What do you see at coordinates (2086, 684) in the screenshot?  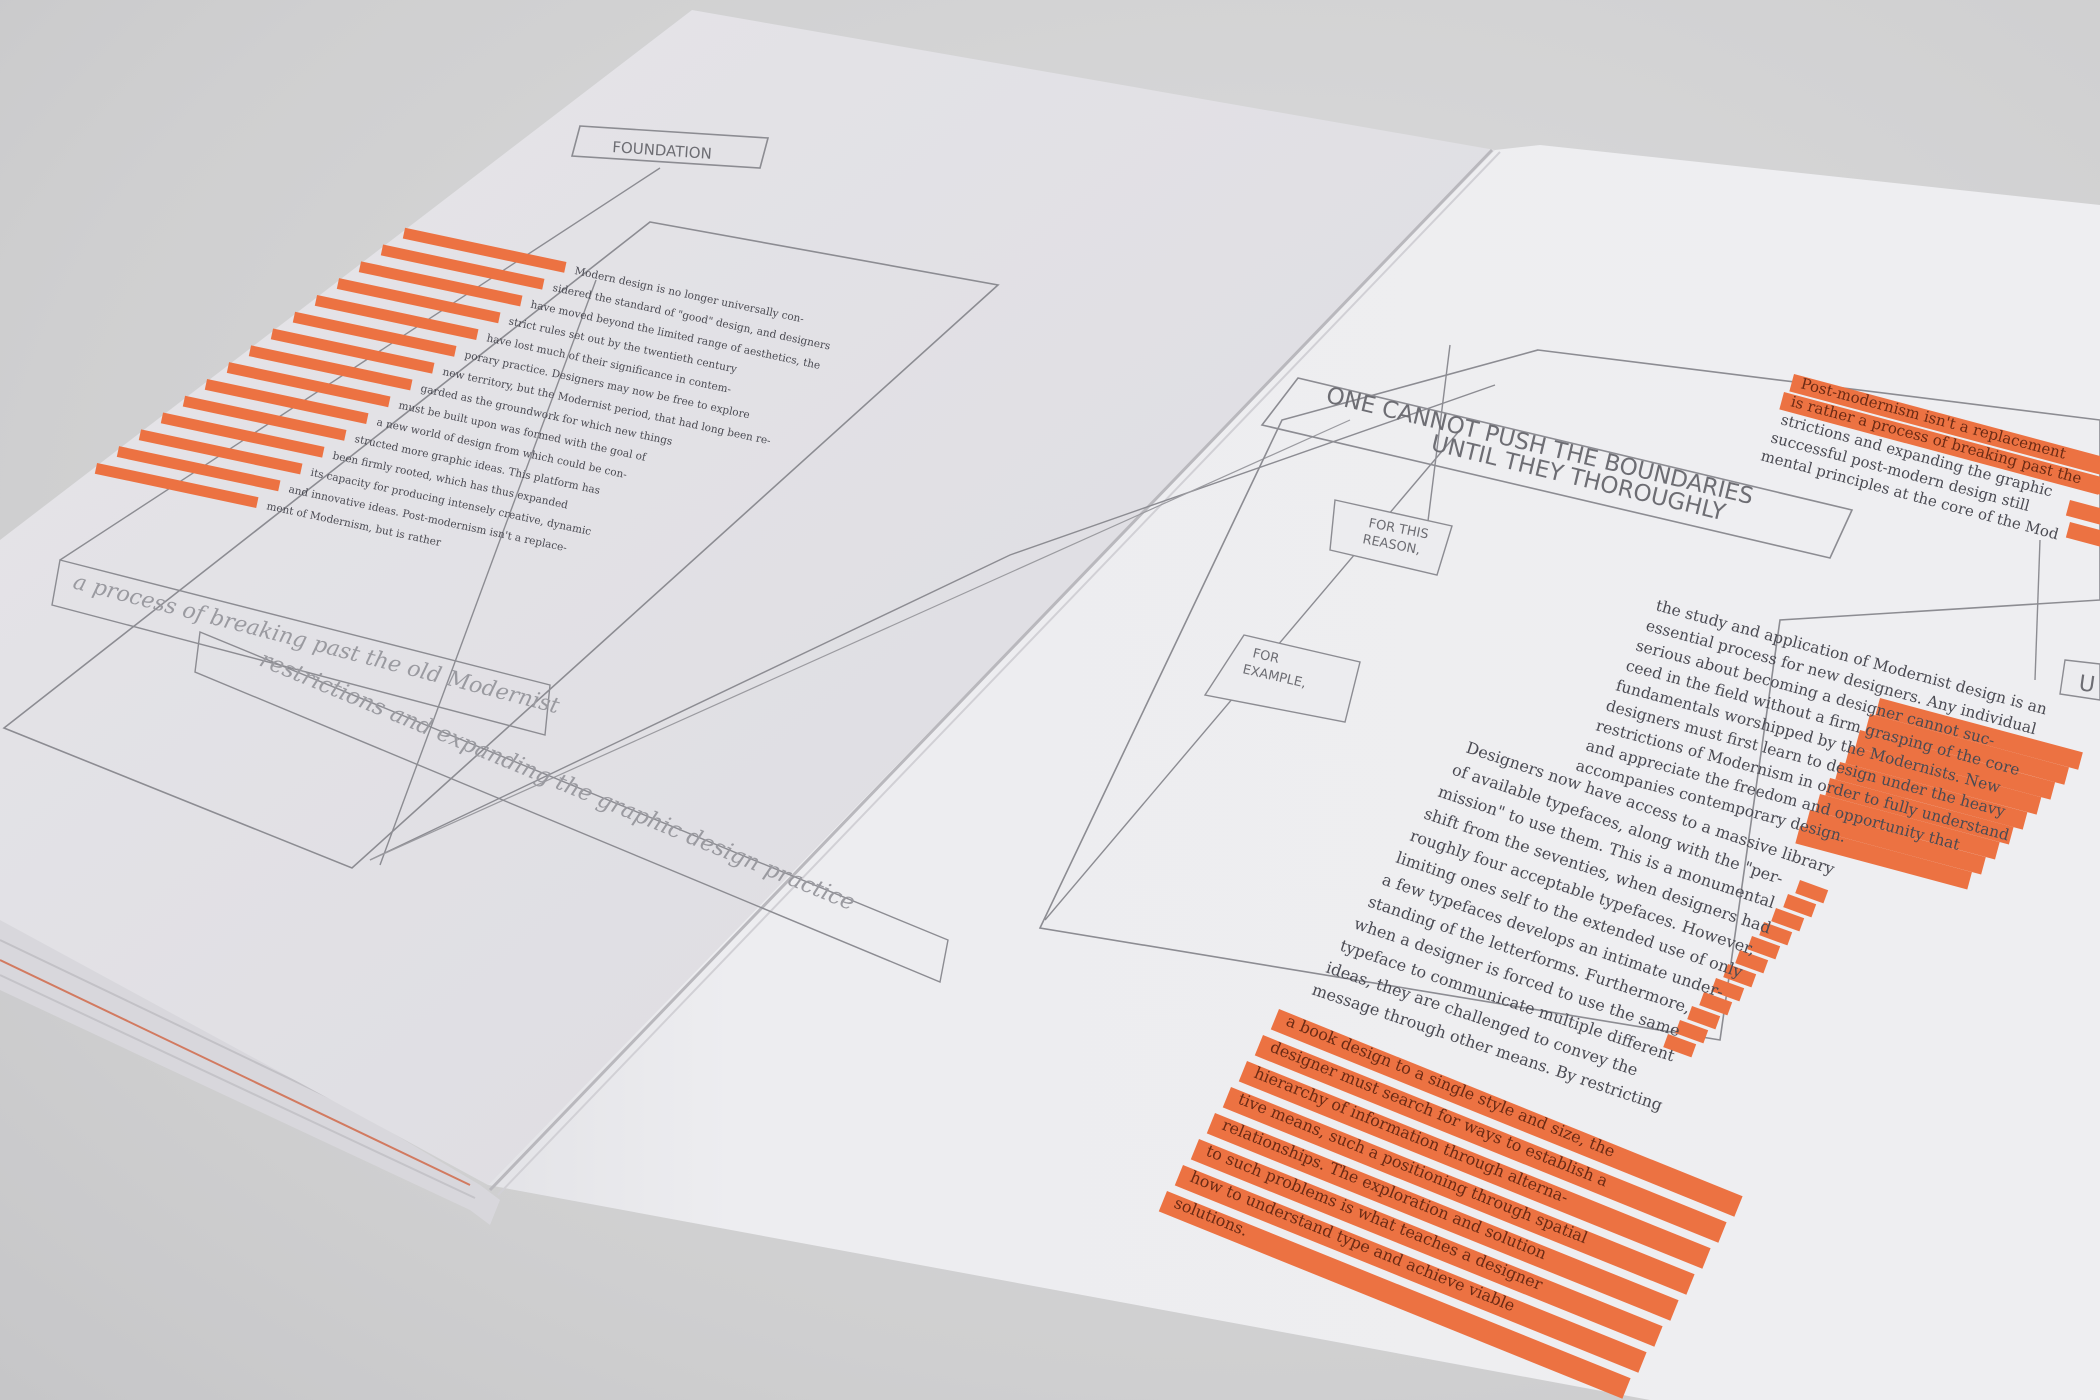 I see `u-box-label: U` at bounding box center [2086, 684].